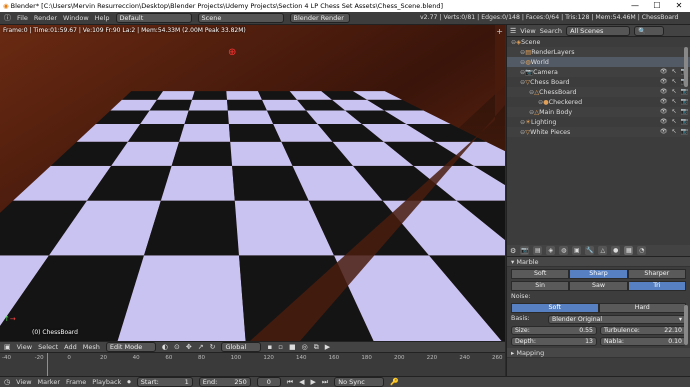 The height and width of the screenshot is (387, 690). What do you see at coordinates (686, 67) in the screenshot?
I see `outliner-scrollbar` at bounding box center [686, 67].